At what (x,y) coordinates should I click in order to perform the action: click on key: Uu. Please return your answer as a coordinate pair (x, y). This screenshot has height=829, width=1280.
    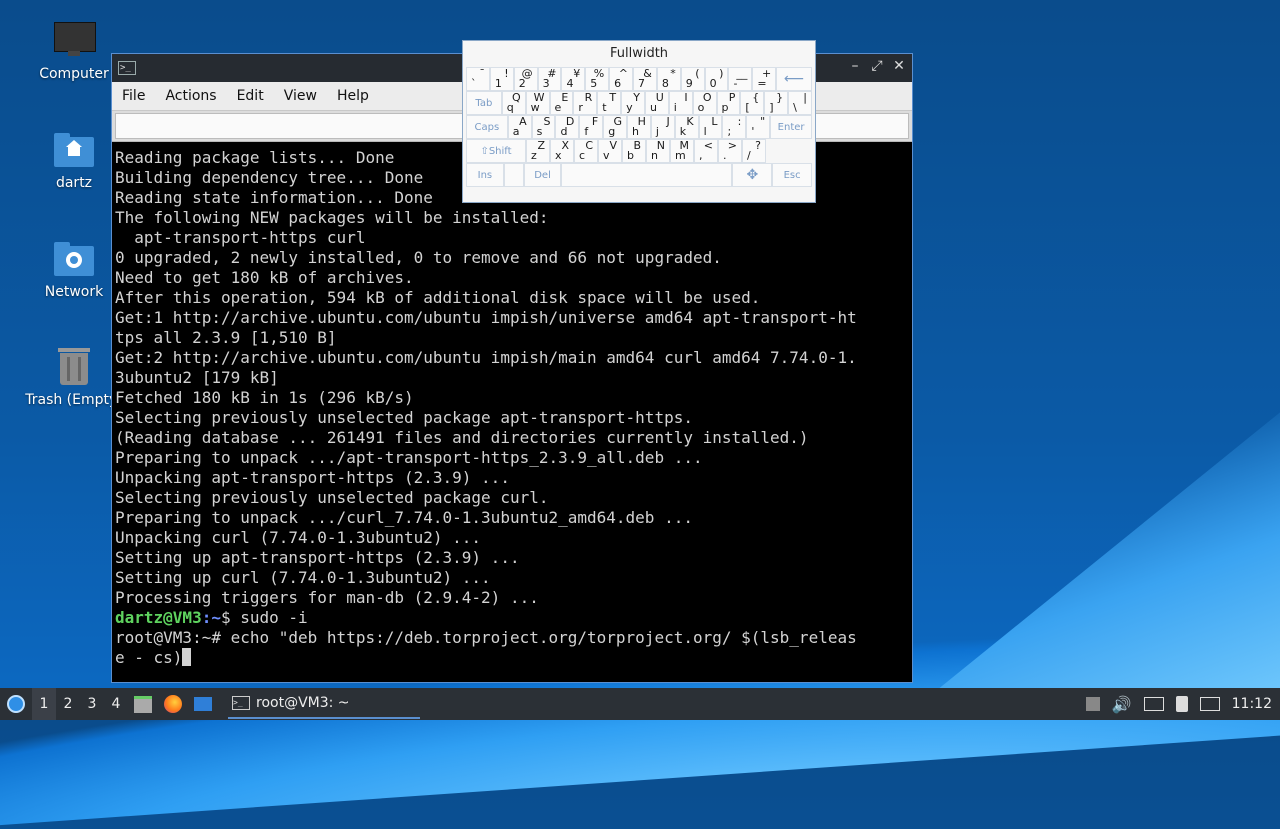
    Looking at the image, I should click on (656, 103).